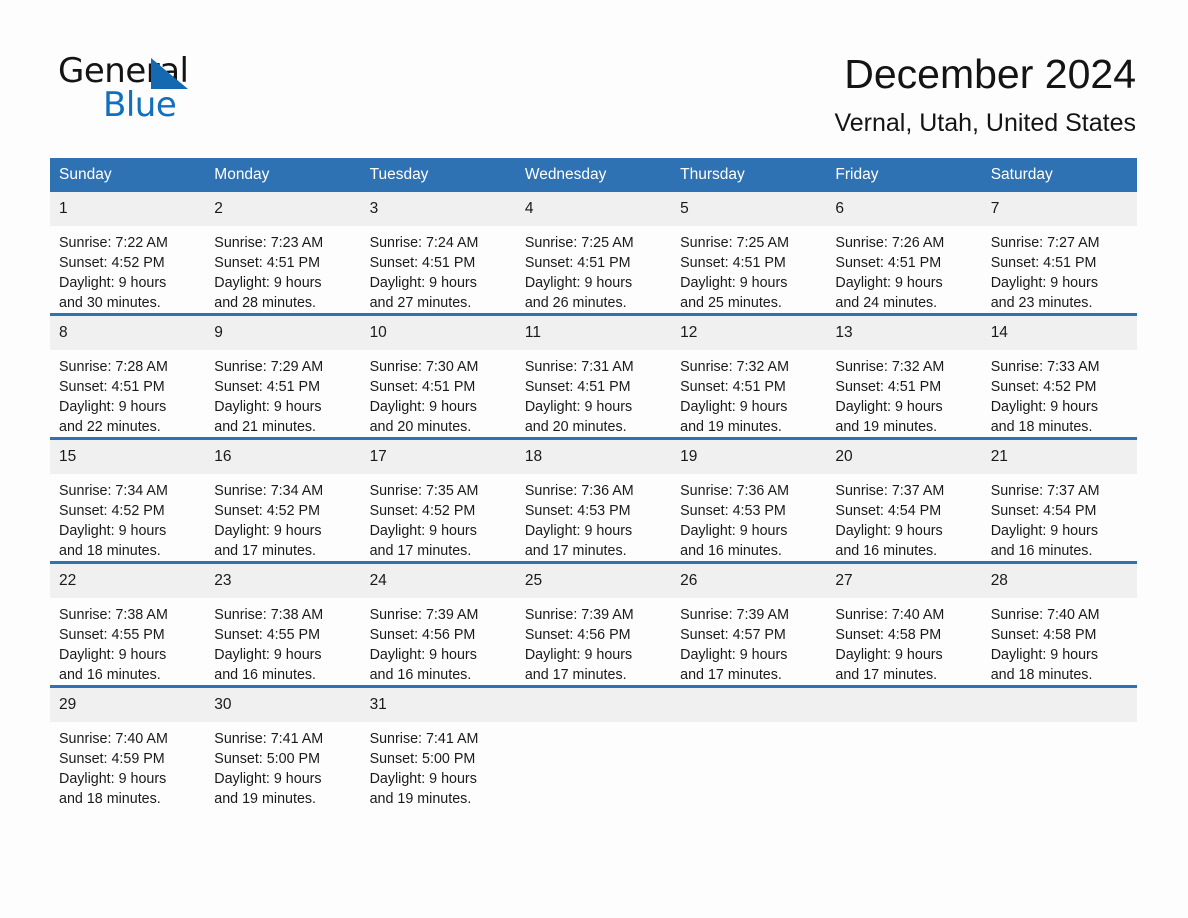 Image resolution: width=1188 pixels, height=918 pixels. Describe the element at coordinates (903, 725) in the screenshot. I see `day-details` at that location.